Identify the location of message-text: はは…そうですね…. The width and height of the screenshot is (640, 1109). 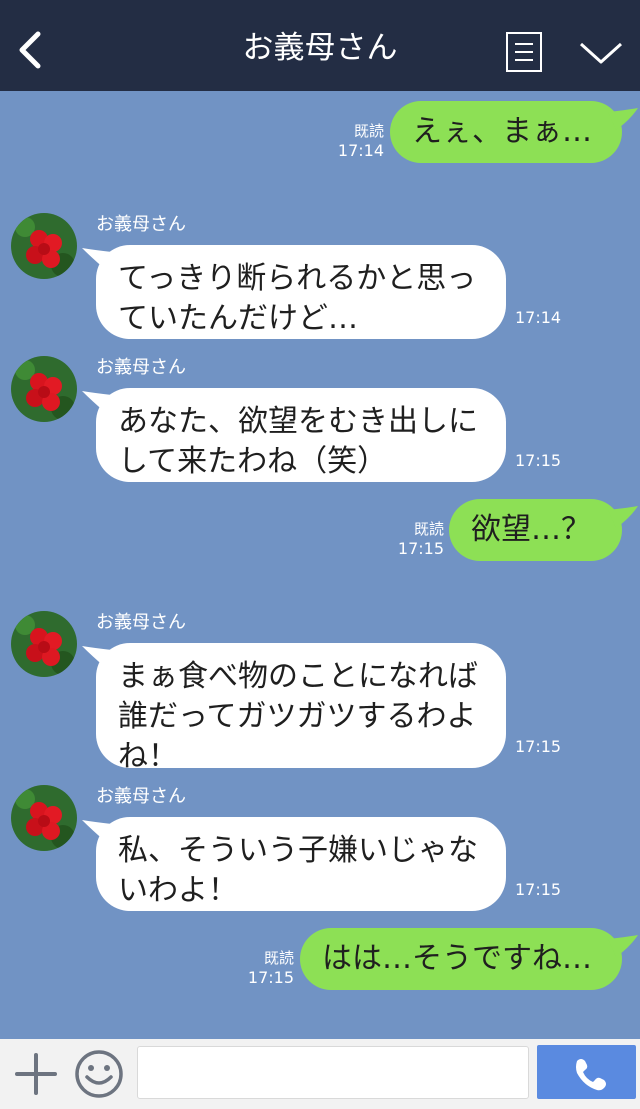
(457, 958).